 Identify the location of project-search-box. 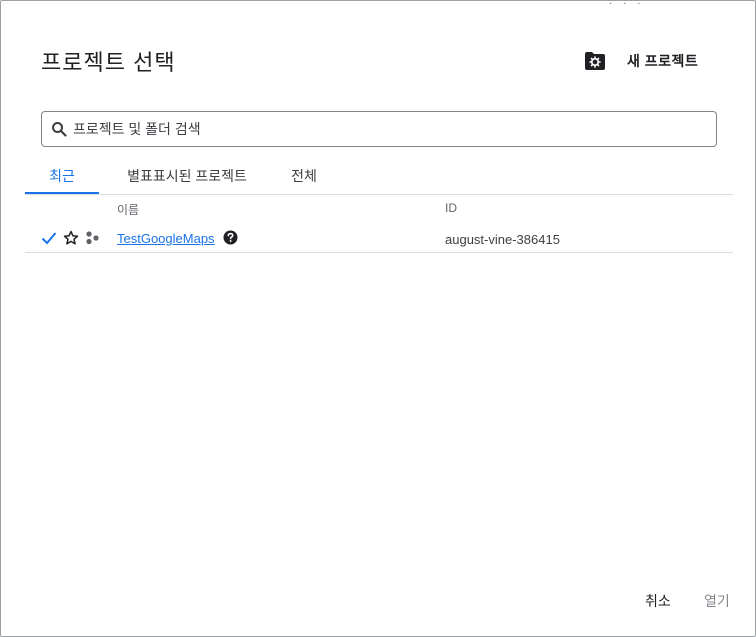
(379, 129).